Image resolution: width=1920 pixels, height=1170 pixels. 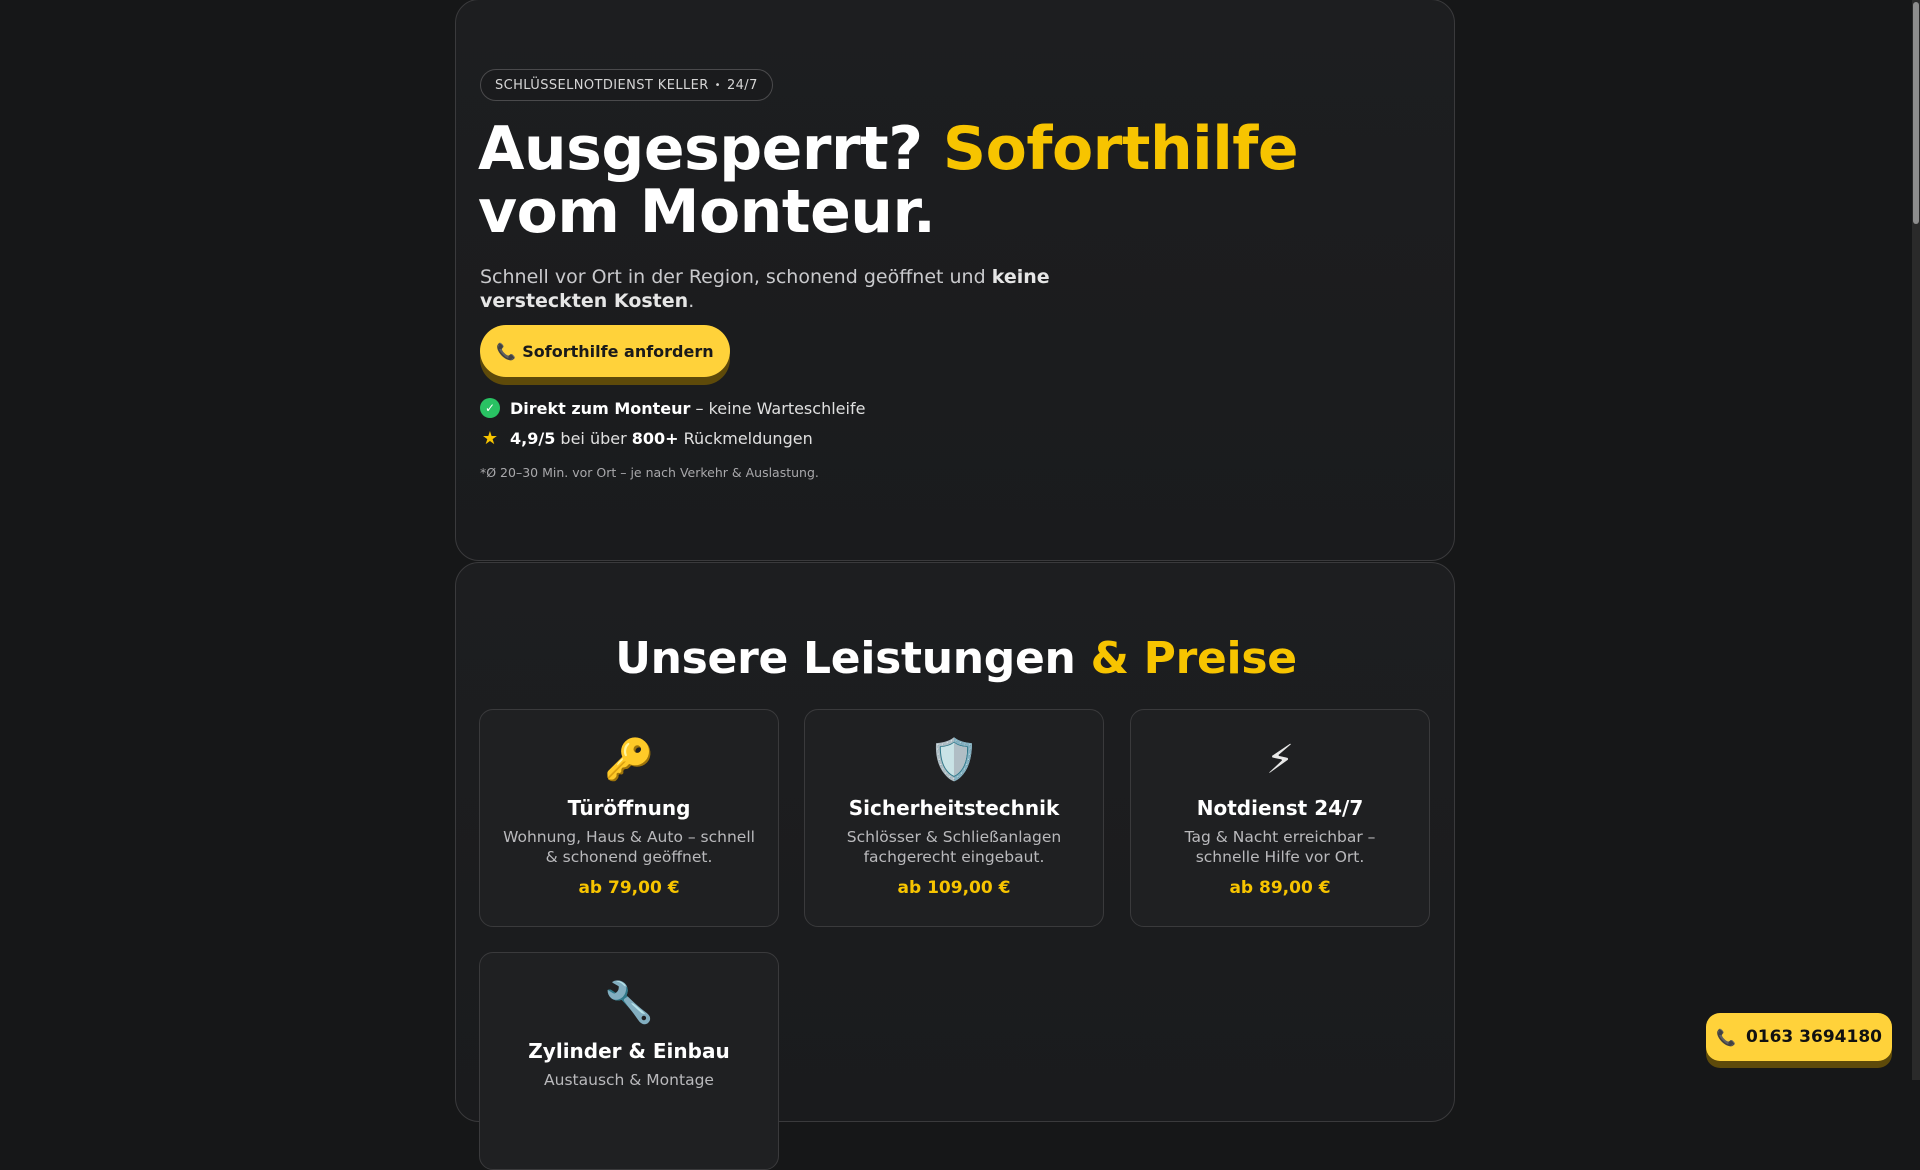 I want to click on services-title: Unsere Leistungen & Preise, so click(x=956, y=658).